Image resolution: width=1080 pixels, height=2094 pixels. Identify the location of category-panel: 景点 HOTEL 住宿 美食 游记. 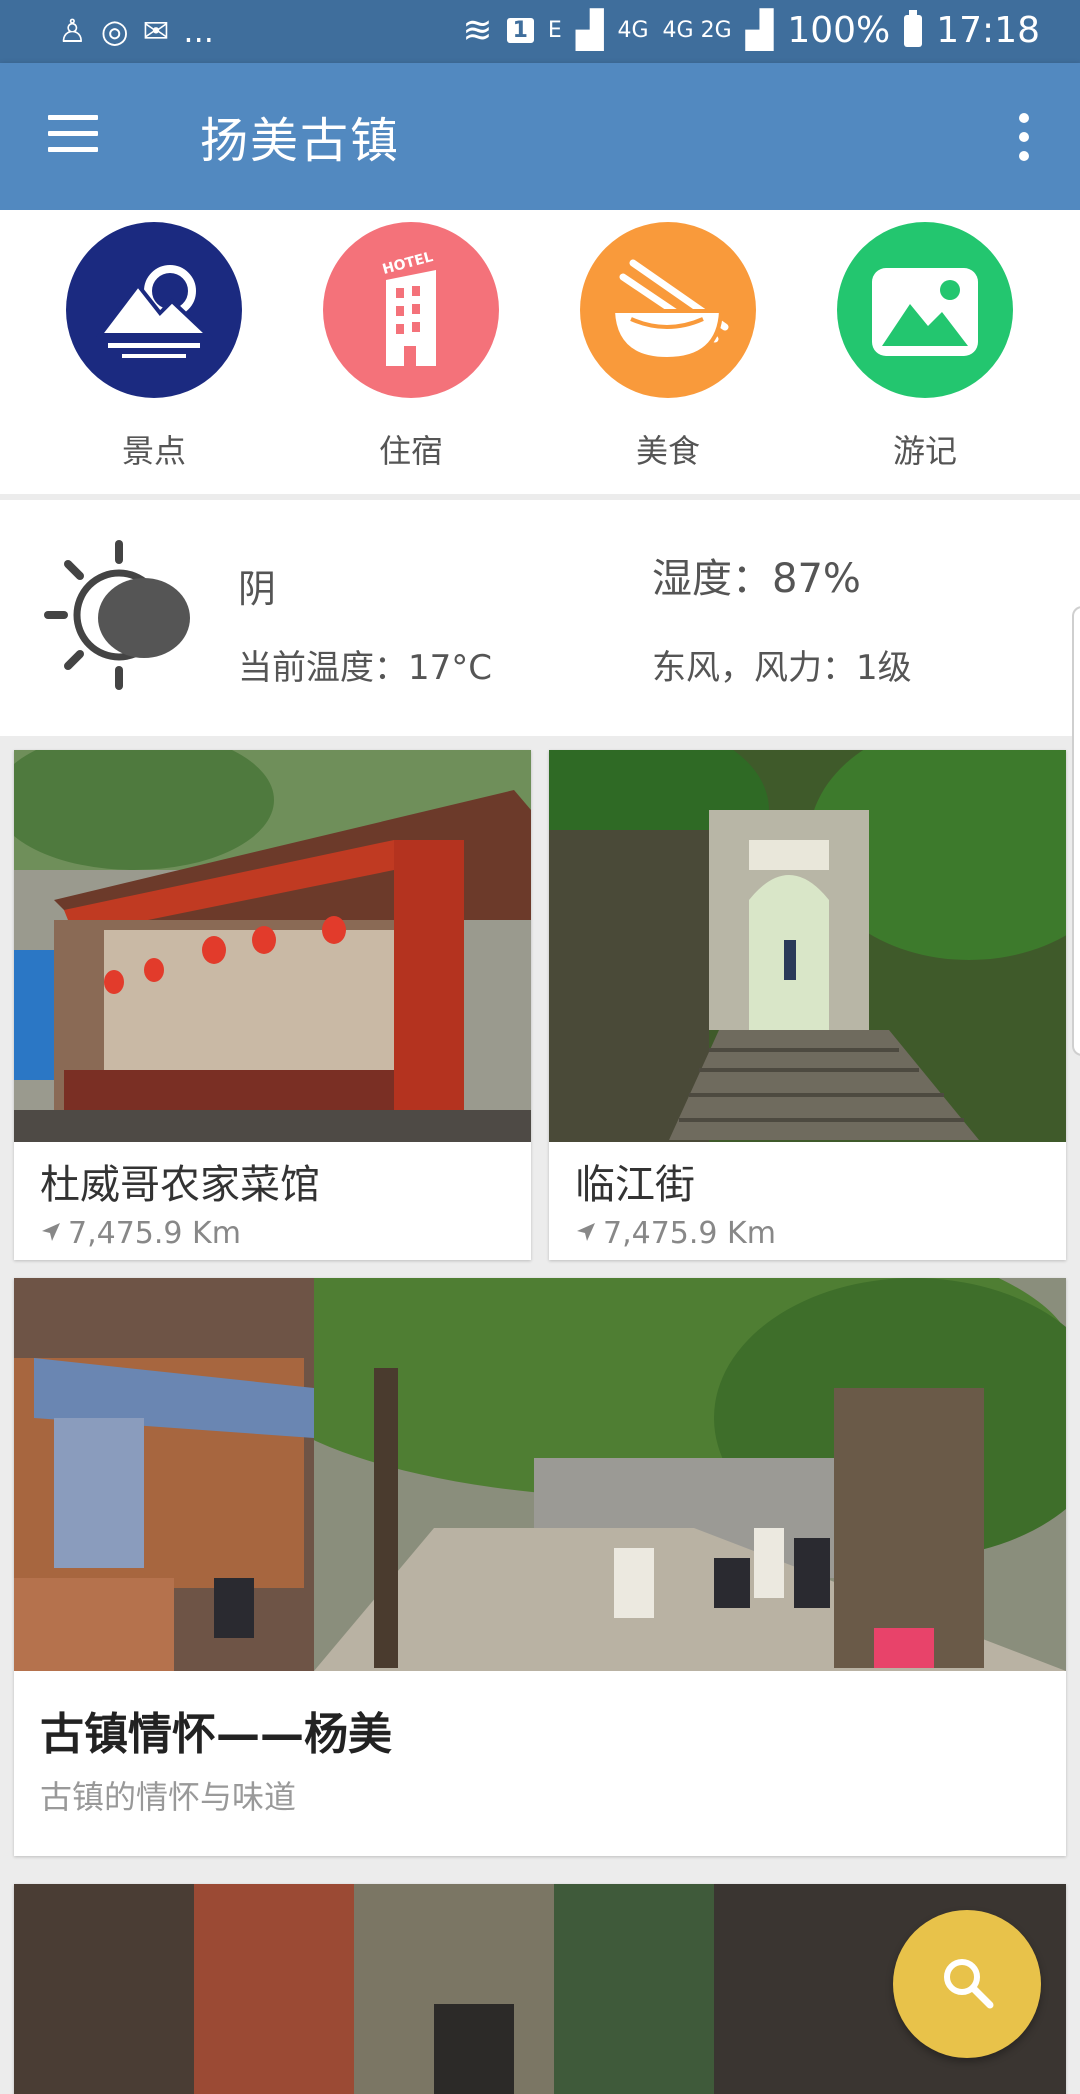
(540, 352).